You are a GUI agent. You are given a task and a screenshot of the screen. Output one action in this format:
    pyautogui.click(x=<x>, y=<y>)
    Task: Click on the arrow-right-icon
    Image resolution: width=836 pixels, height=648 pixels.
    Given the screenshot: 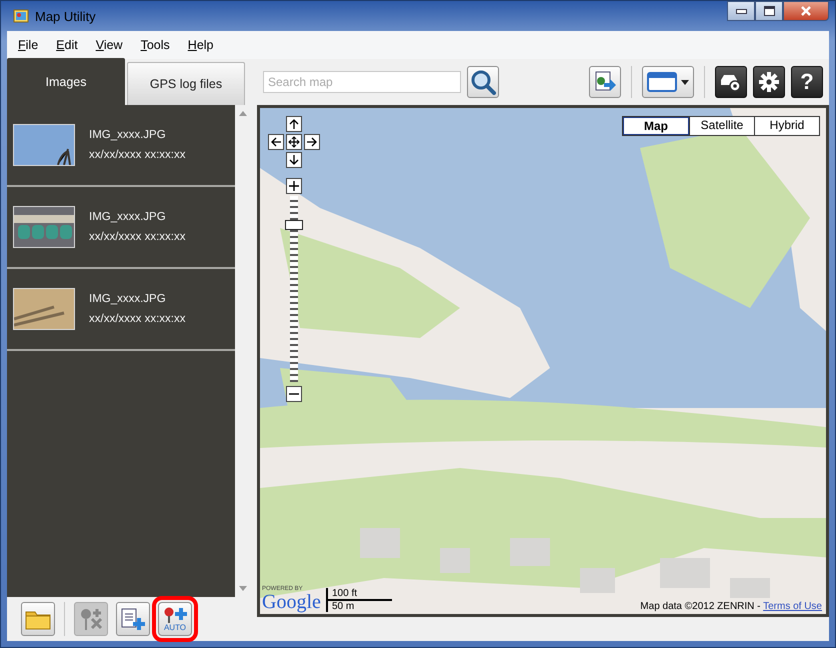 What is the action you would take?
    pyautogui.click(x=312, y=142)
    